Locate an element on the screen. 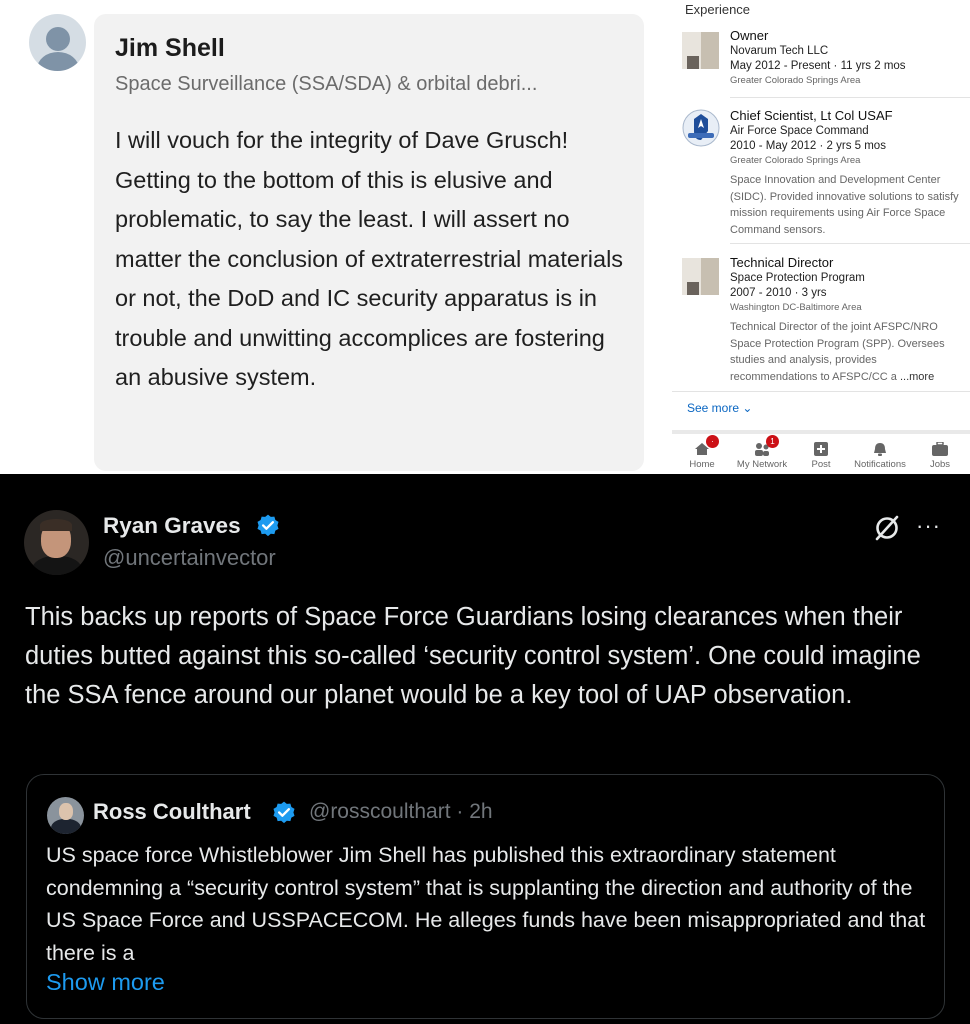 The image size is (970, 1024). job-dates: 2010 - May 2012 · 2 yrs 5 mos is located at coordinates (808, 146).